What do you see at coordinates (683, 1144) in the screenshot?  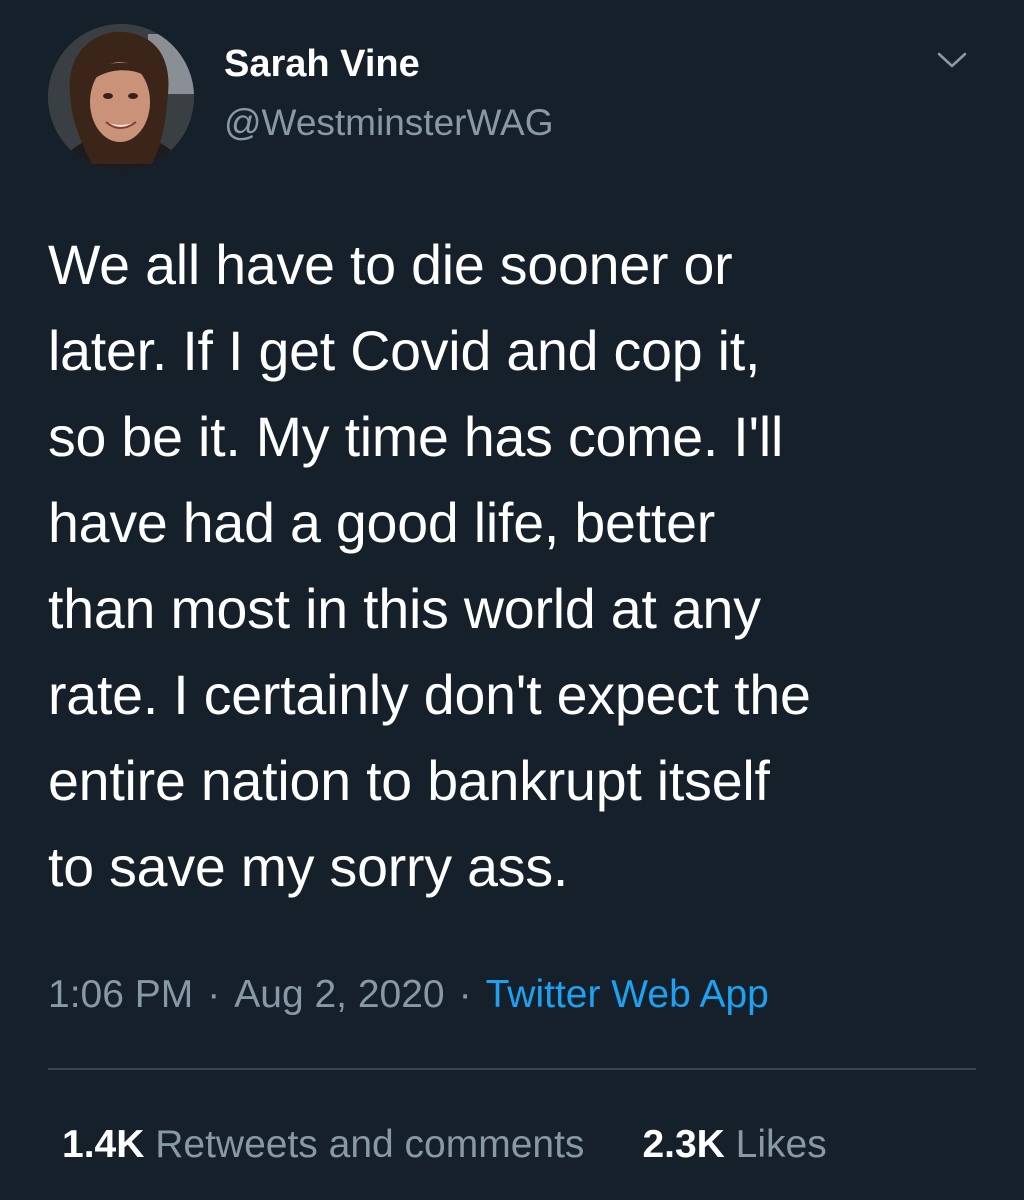 I see `likes-count: 2.3K` at bounding box center [683, 1144].